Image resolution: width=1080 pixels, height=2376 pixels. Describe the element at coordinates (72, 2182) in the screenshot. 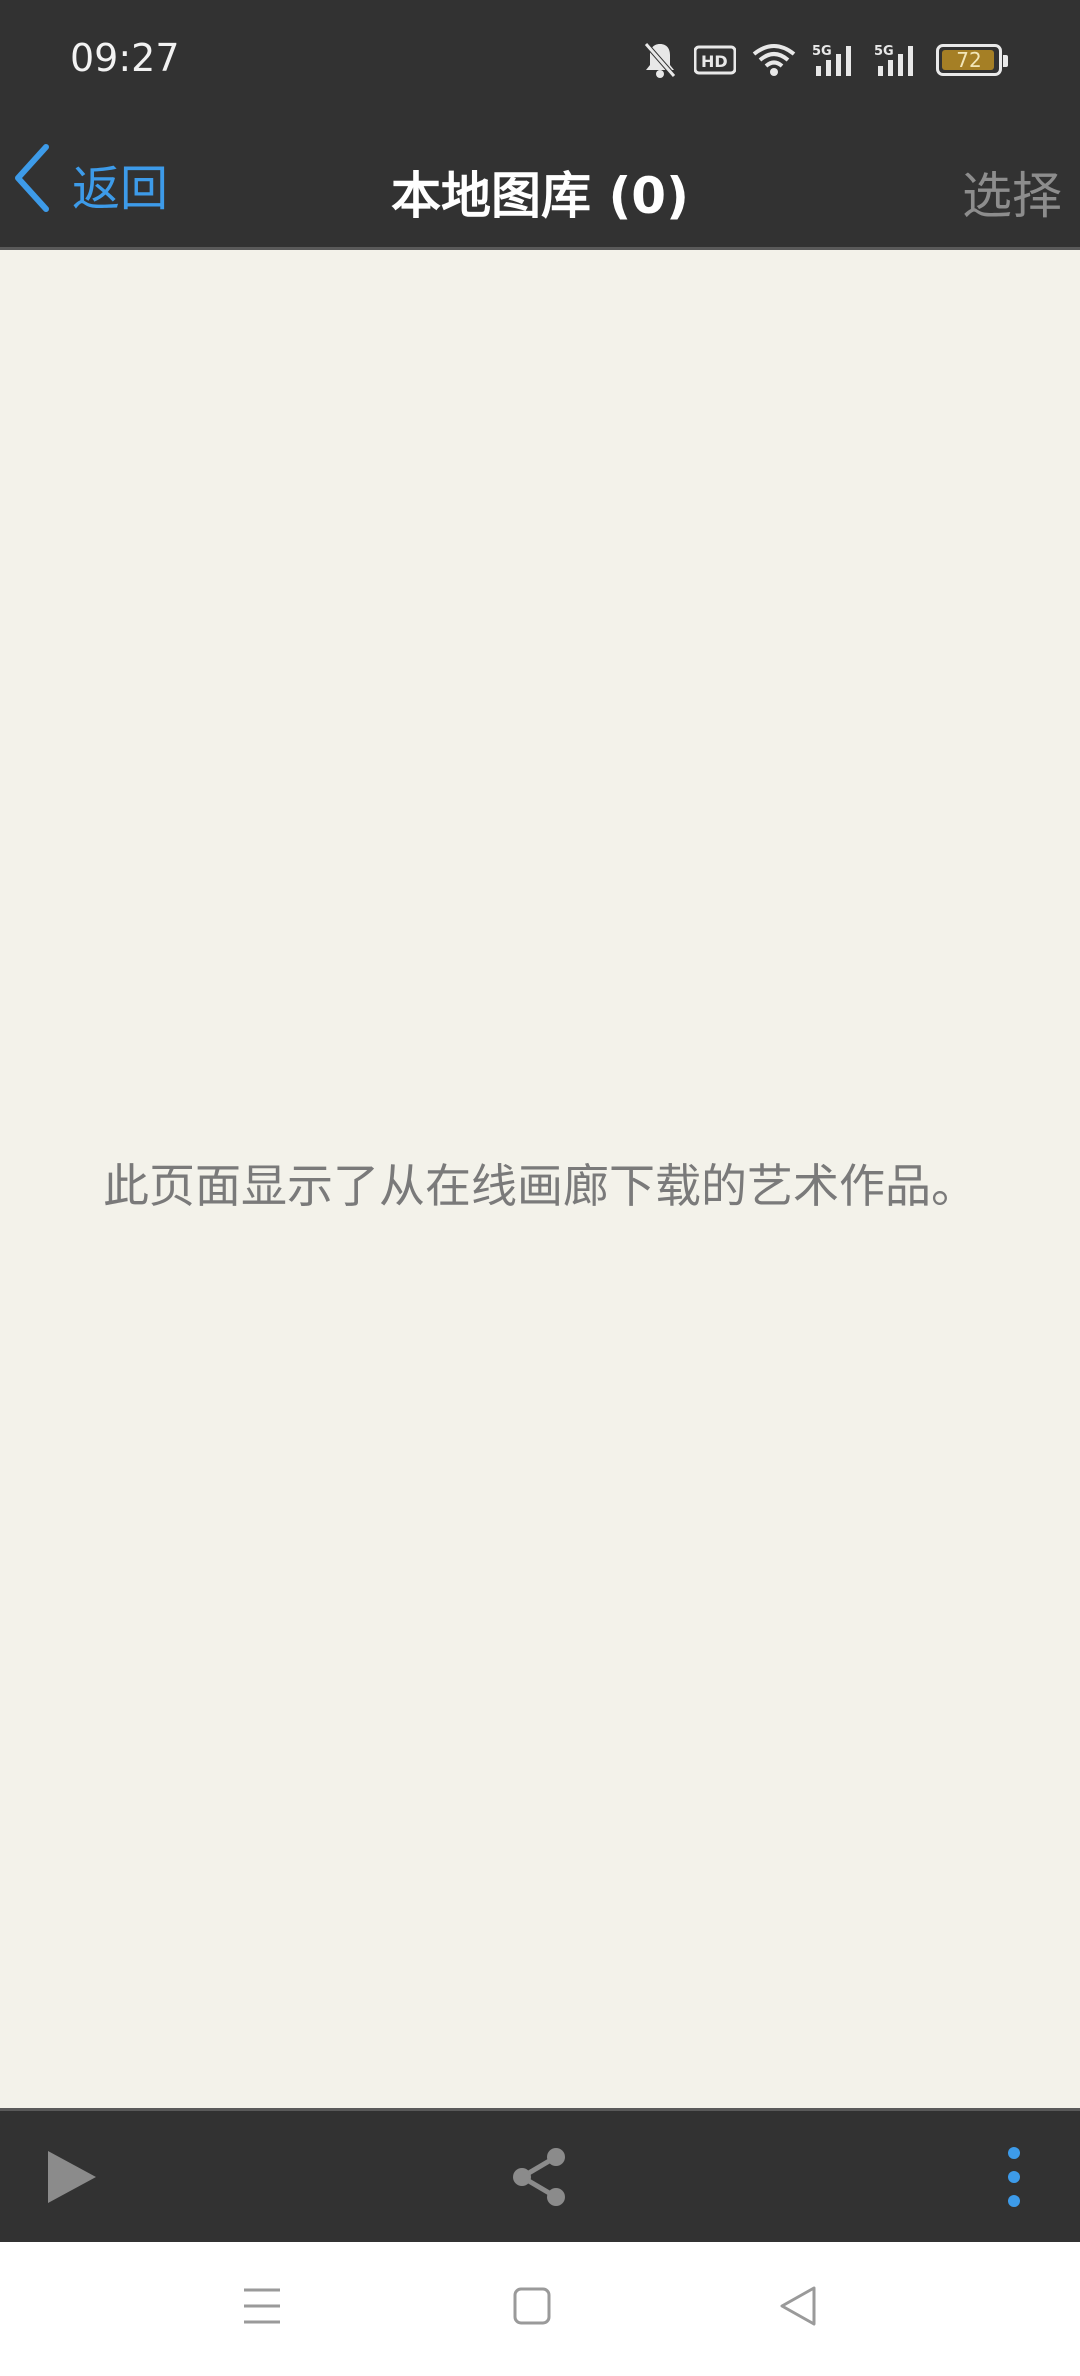

I see `play-icon` at that location.